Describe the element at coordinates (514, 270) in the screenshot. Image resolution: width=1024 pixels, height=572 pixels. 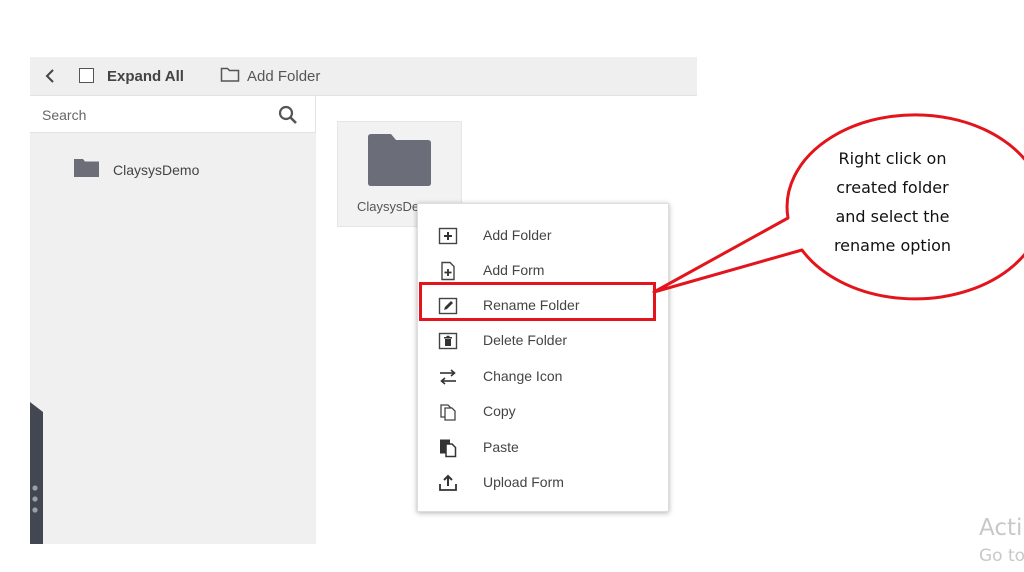
I see `menu-item-label: Add Form` at that location.